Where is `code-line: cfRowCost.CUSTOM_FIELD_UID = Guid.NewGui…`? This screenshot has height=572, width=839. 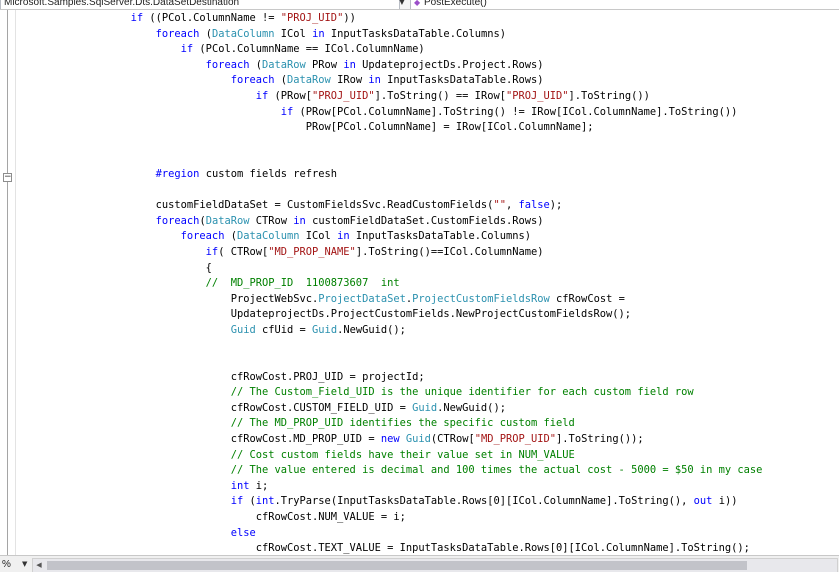
code-line: cfRowCost.CUSTOM_FIELD_UID = Guid.NewGui… is located at coordinates (425, 409).